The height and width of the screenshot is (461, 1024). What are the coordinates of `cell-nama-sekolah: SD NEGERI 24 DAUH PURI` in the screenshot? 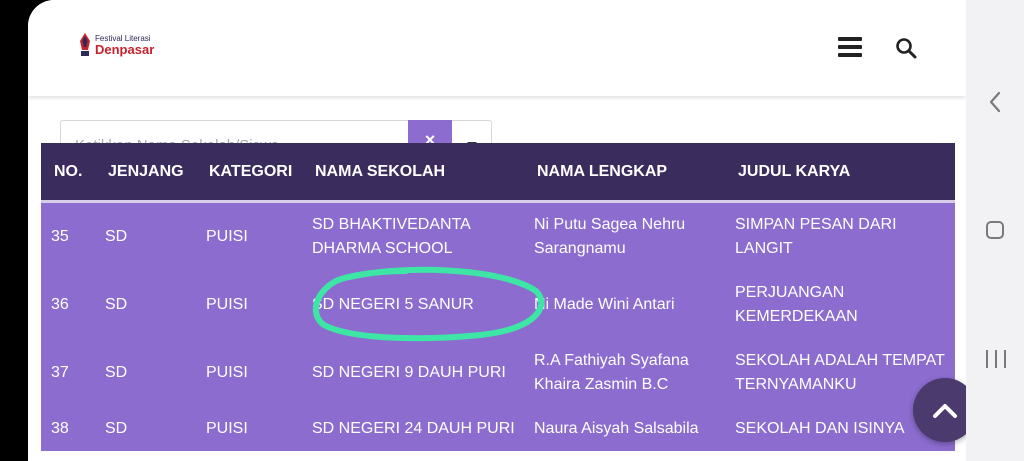 It's located at (413, 428).